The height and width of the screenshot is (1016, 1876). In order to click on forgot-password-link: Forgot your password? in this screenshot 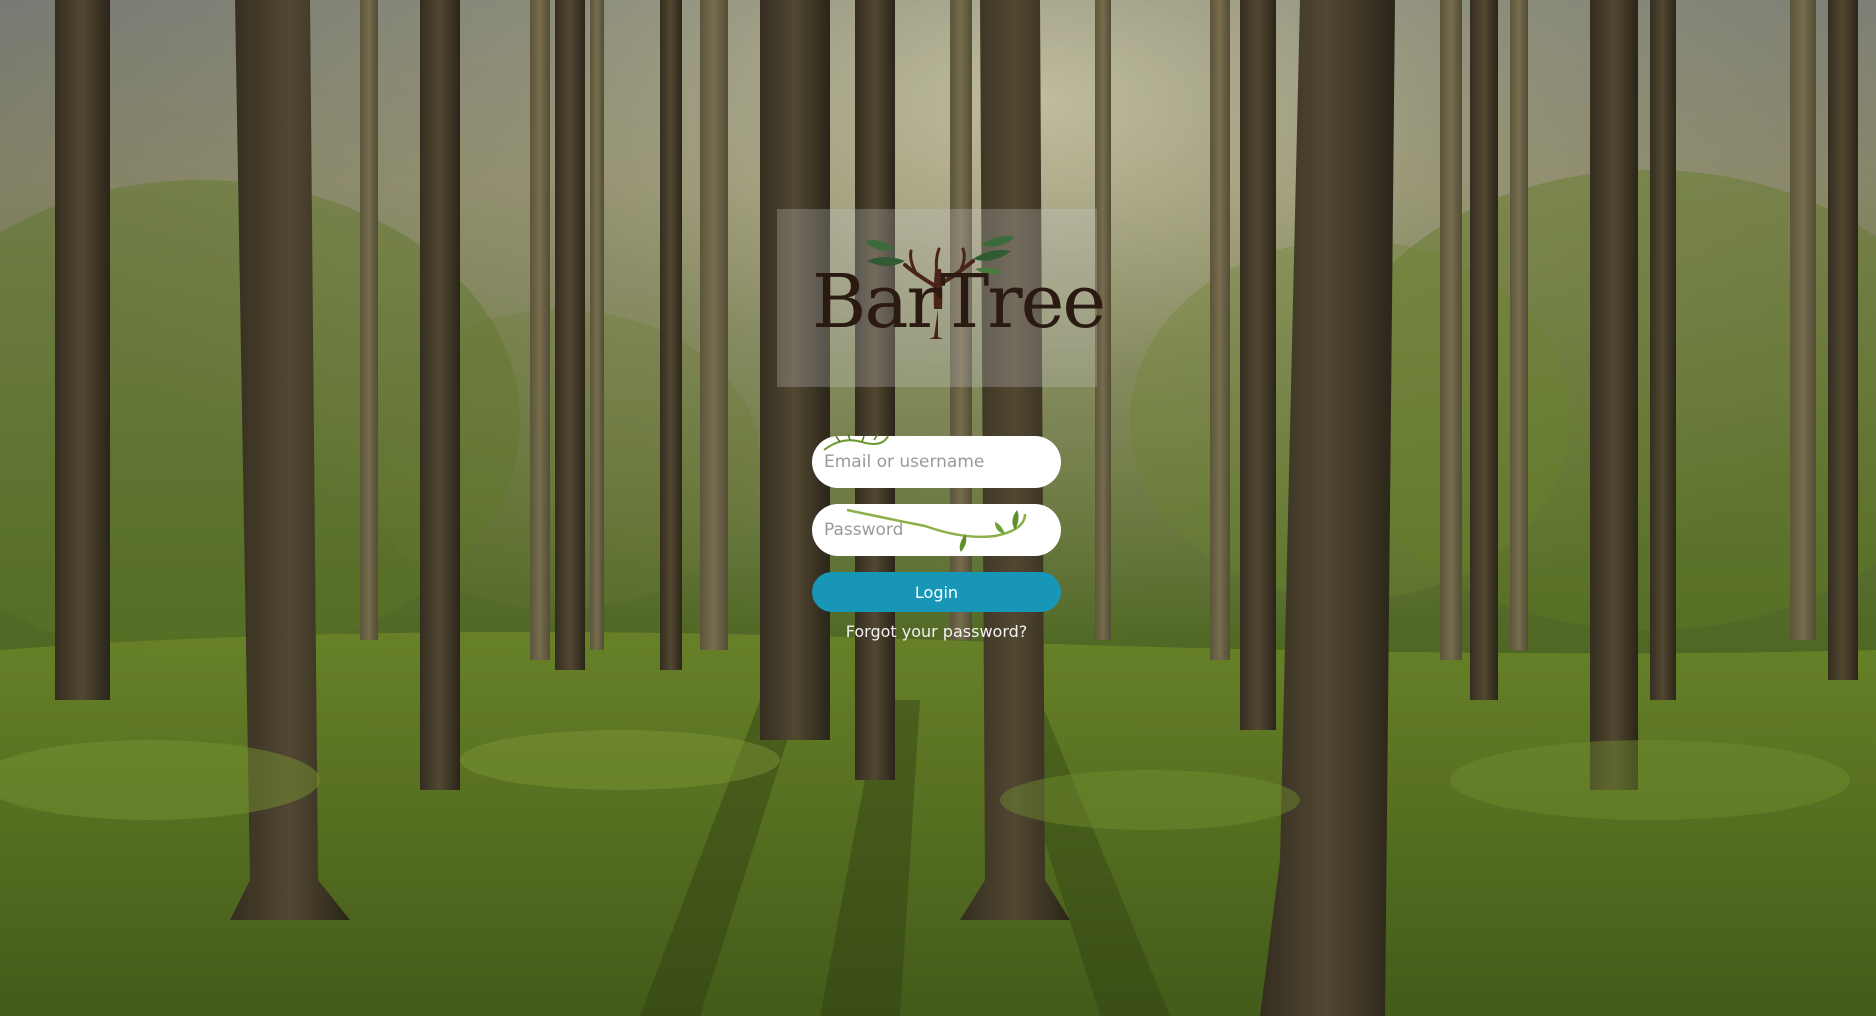, I will do `click(936, 631)`.